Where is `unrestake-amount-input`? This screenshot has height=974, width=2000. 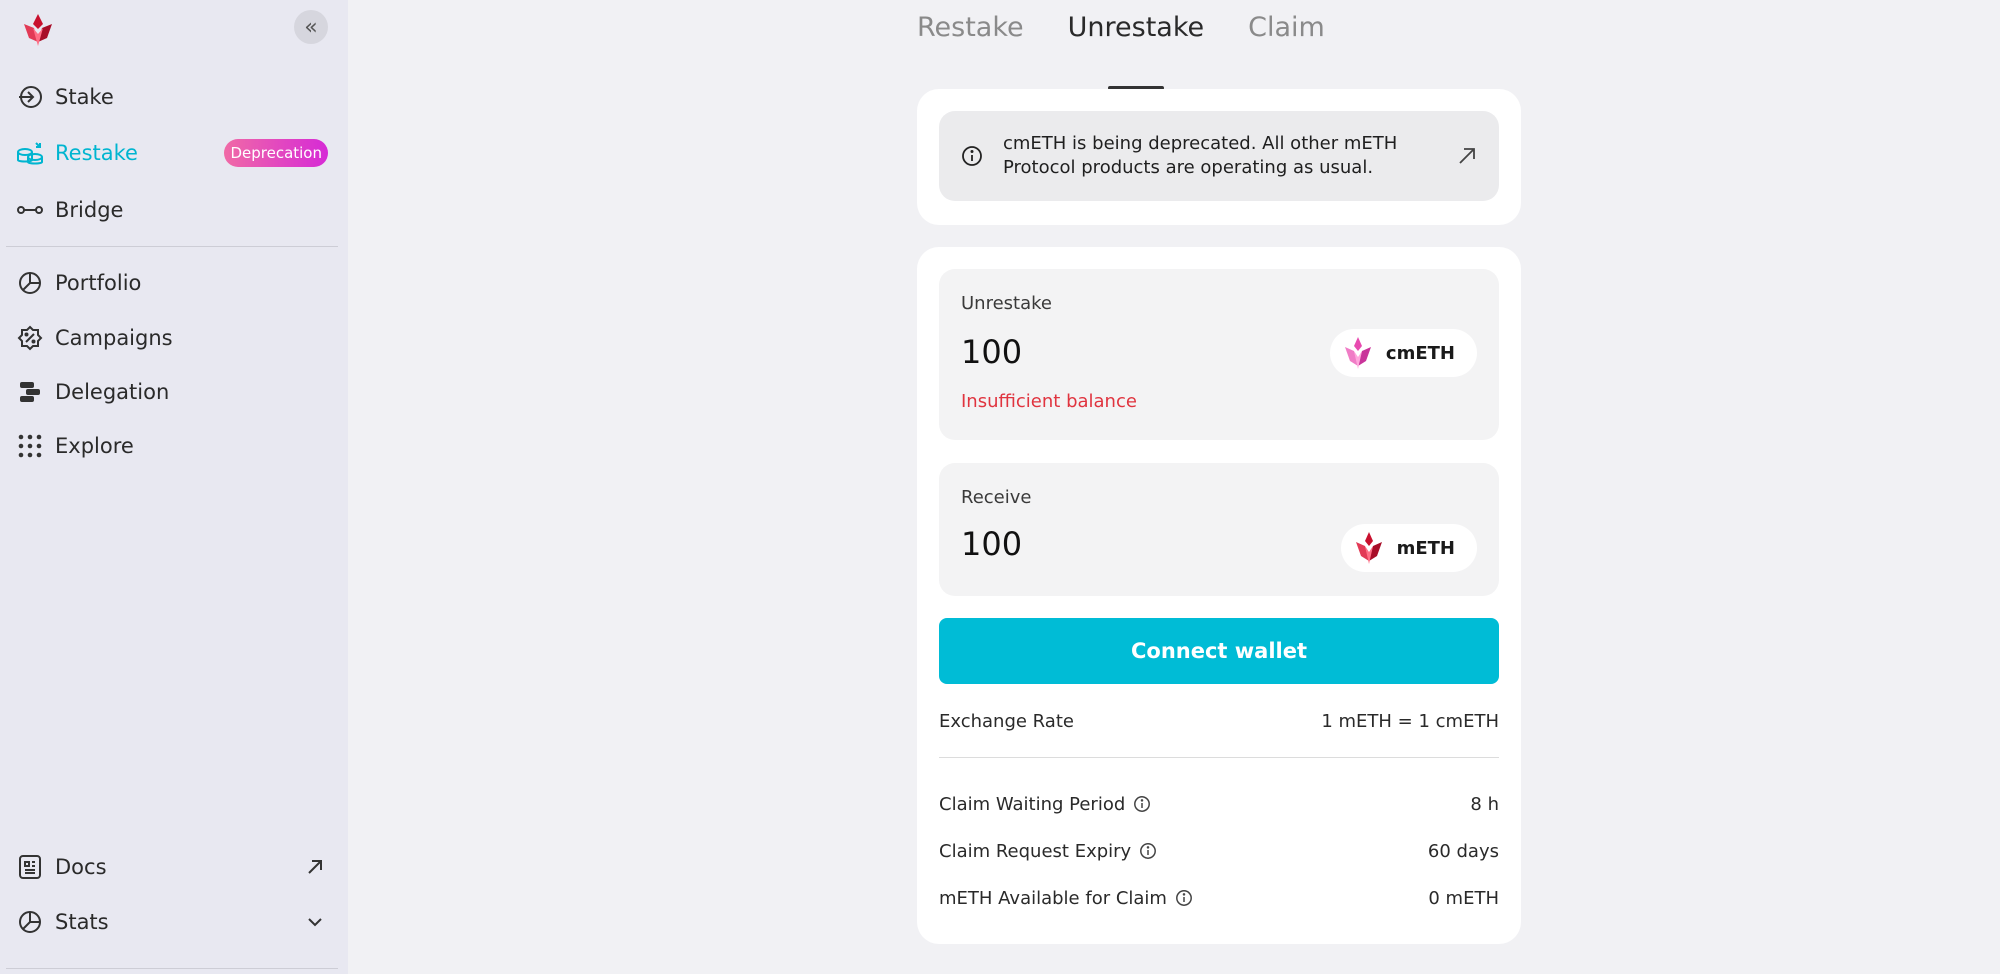 unrestake-amount-input is located at coordinates (1131, 352).